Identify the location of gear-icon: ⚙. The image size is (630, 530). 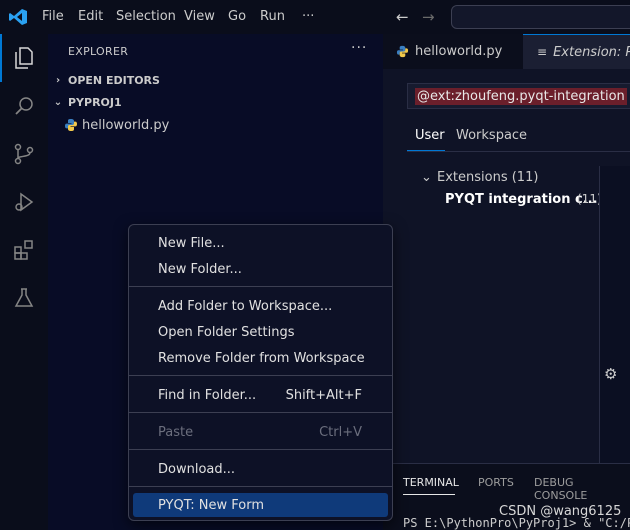
(610, 374).